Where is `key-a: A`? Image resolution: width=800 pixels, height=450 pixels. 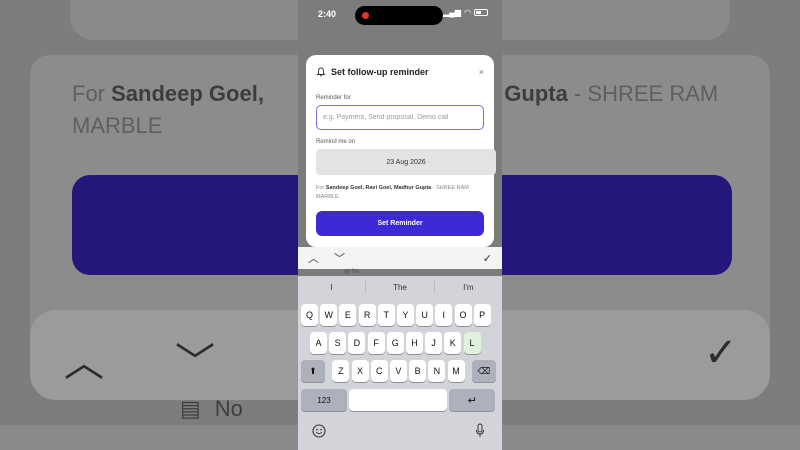 key-a: A is located at coordinates (318, 343).